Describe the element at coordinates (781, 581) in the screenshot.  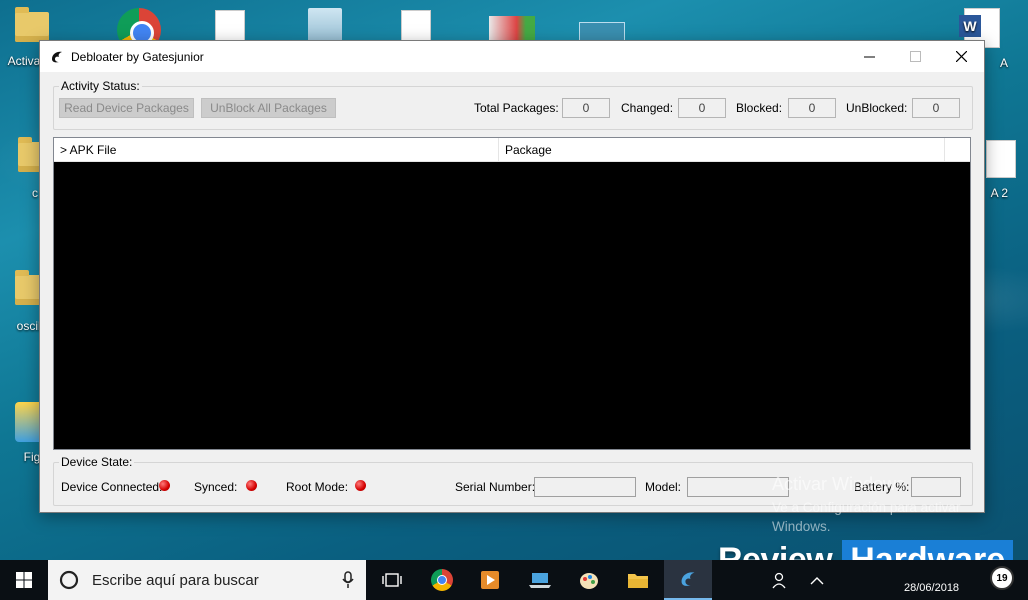
I see `people-icon` at that location.